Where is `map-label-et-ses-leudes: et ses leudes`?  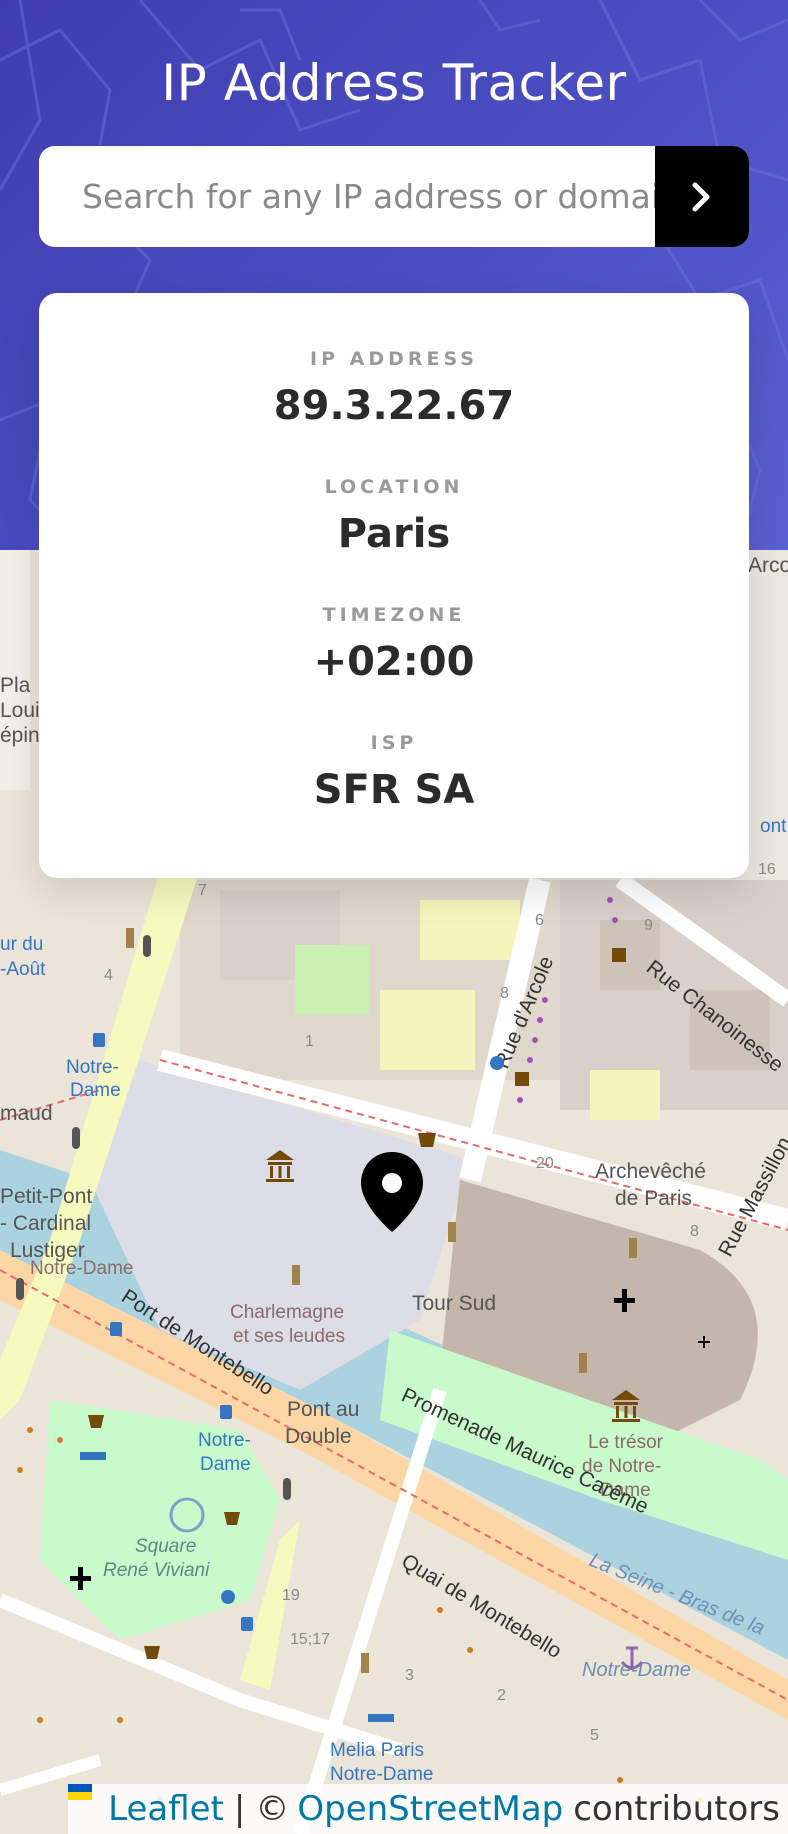
map-label-et-ses-leudes: et ses leudes is located at coordinates (289, 1336).